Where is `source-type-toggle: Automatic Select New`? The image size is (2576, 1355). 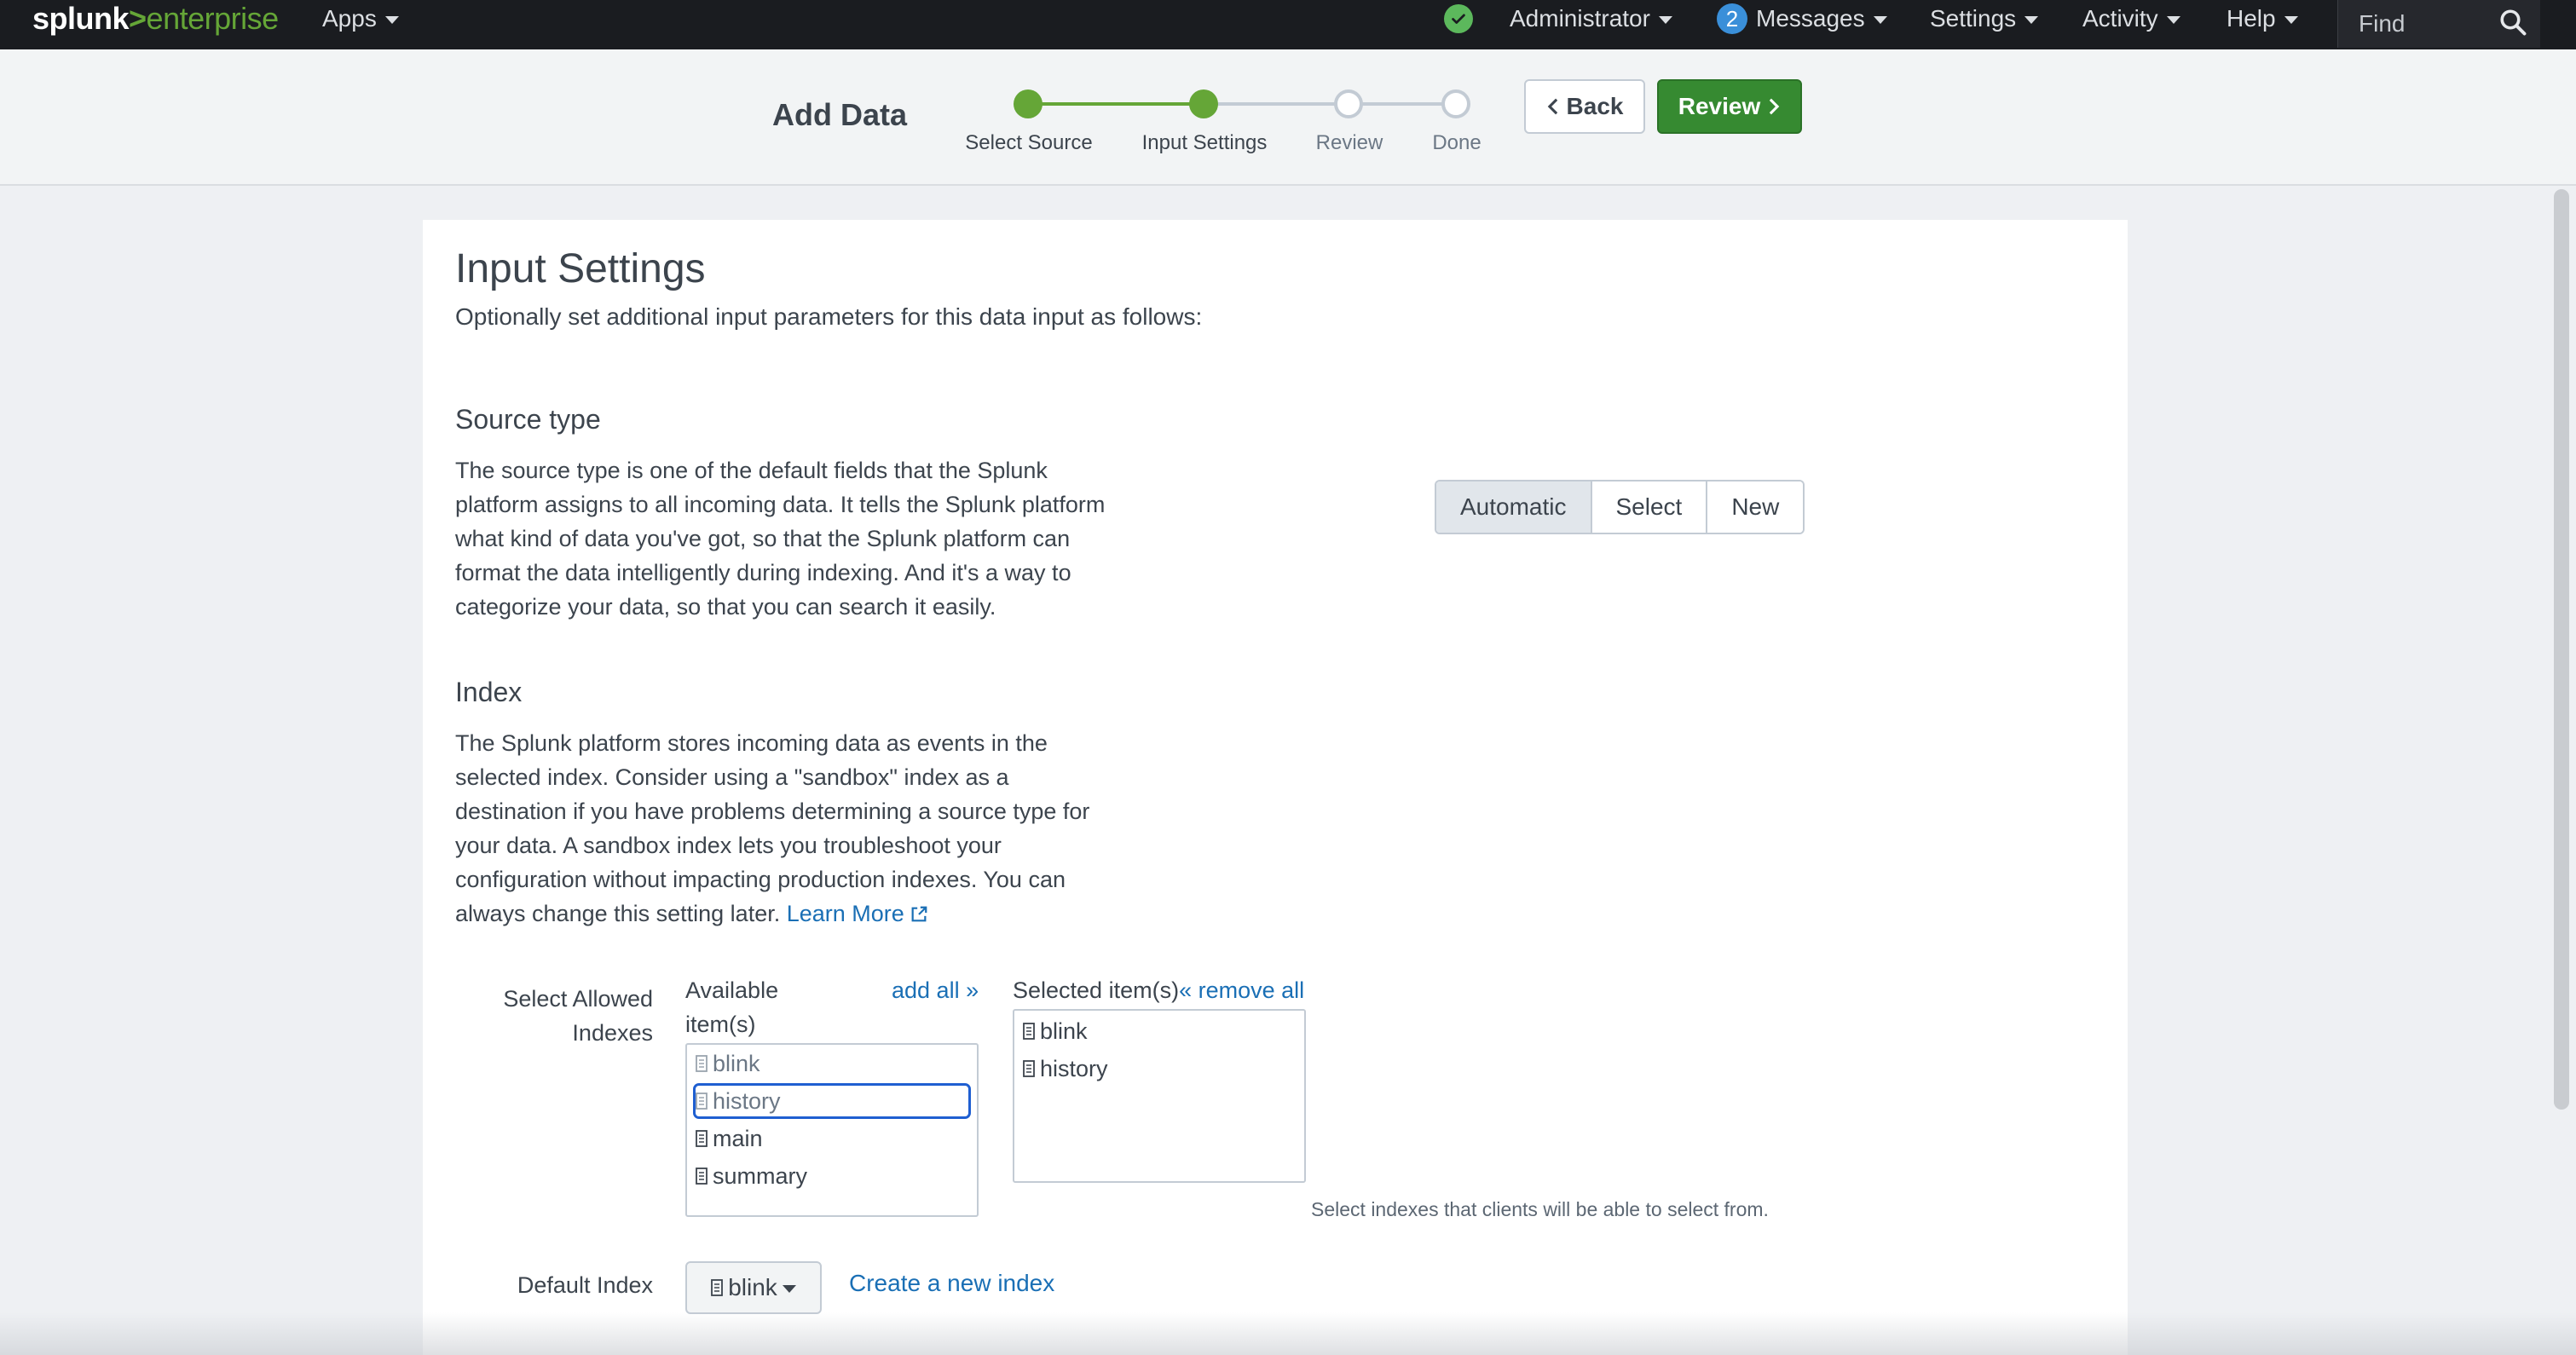
source-type-toggle: Automatic Select New is located at coordinates (1620, 507).